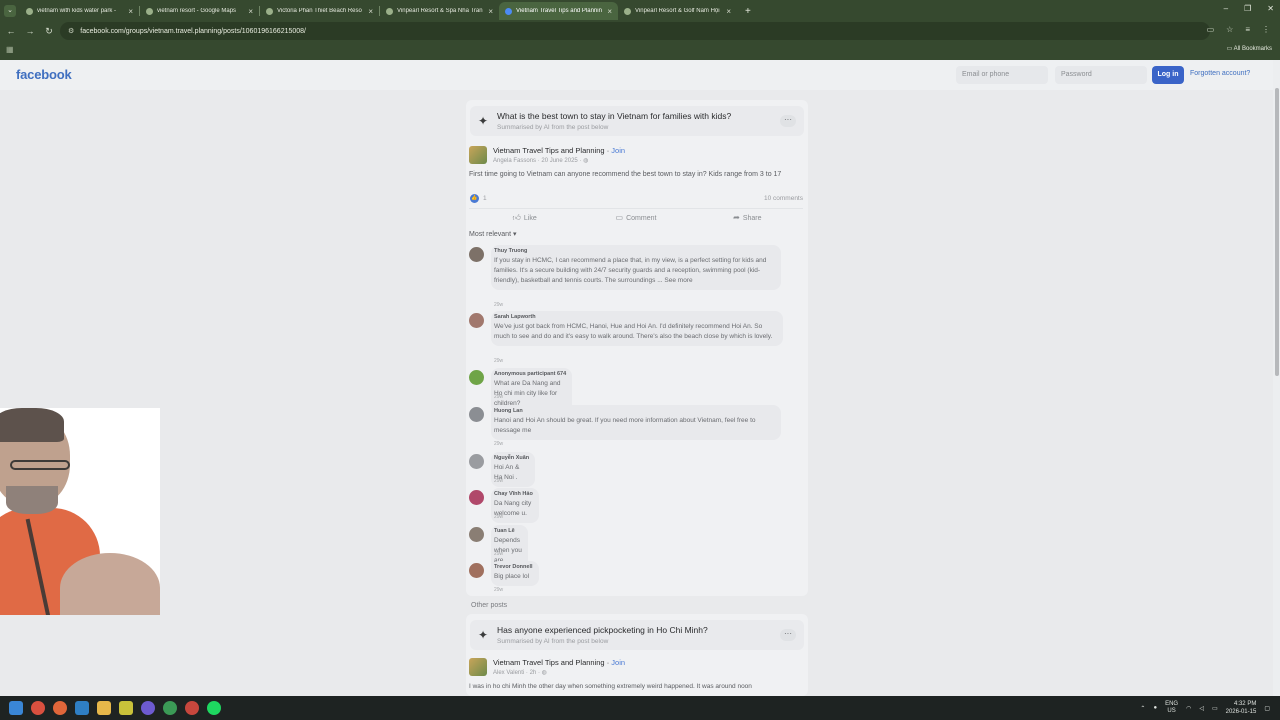  Describe the element at coordinates (10, 49) in the screenshot. I see `apps-grid-icon: ▦` at that location.